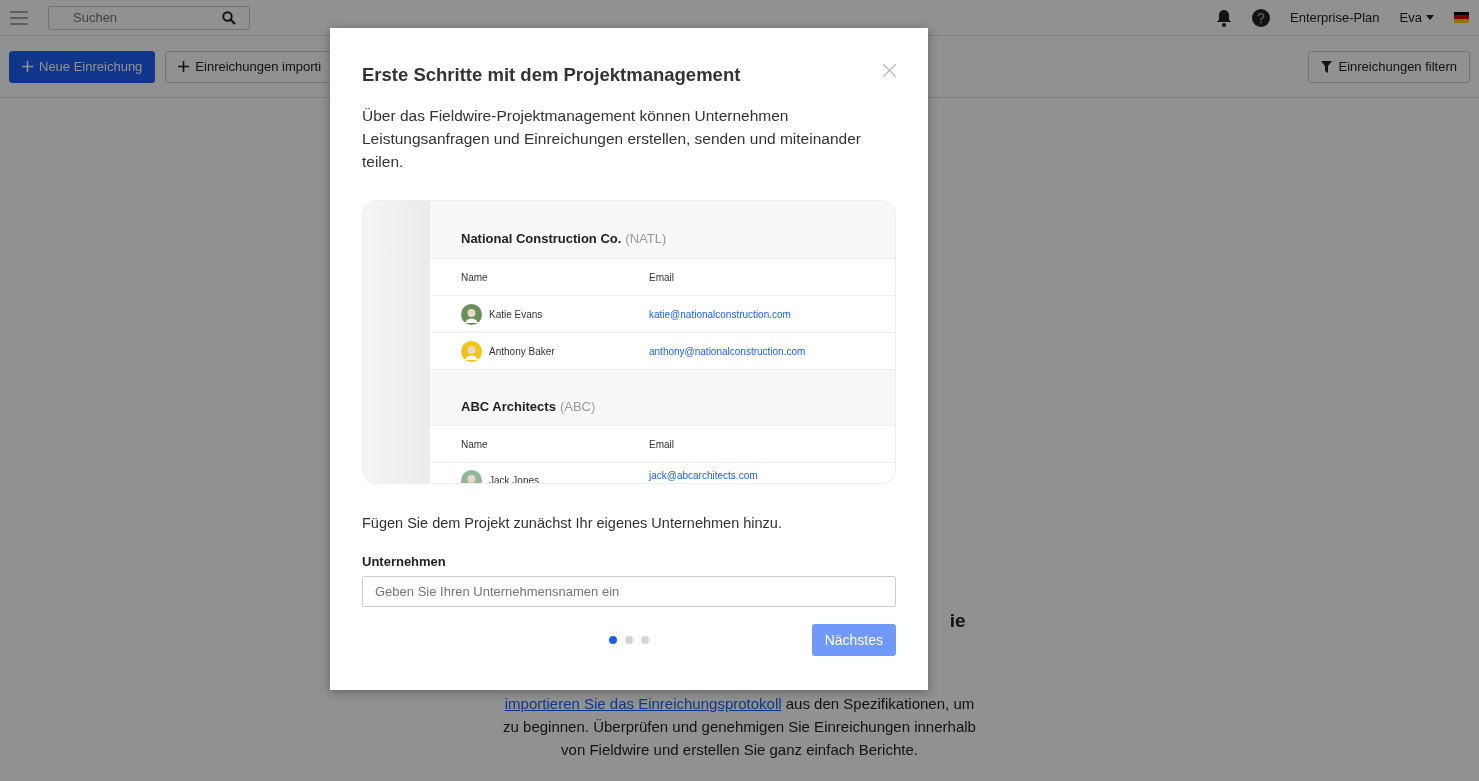 The height and width of the screenshot is (781, 1479). I want to click on empty-heading: ie, so click(957, 621).